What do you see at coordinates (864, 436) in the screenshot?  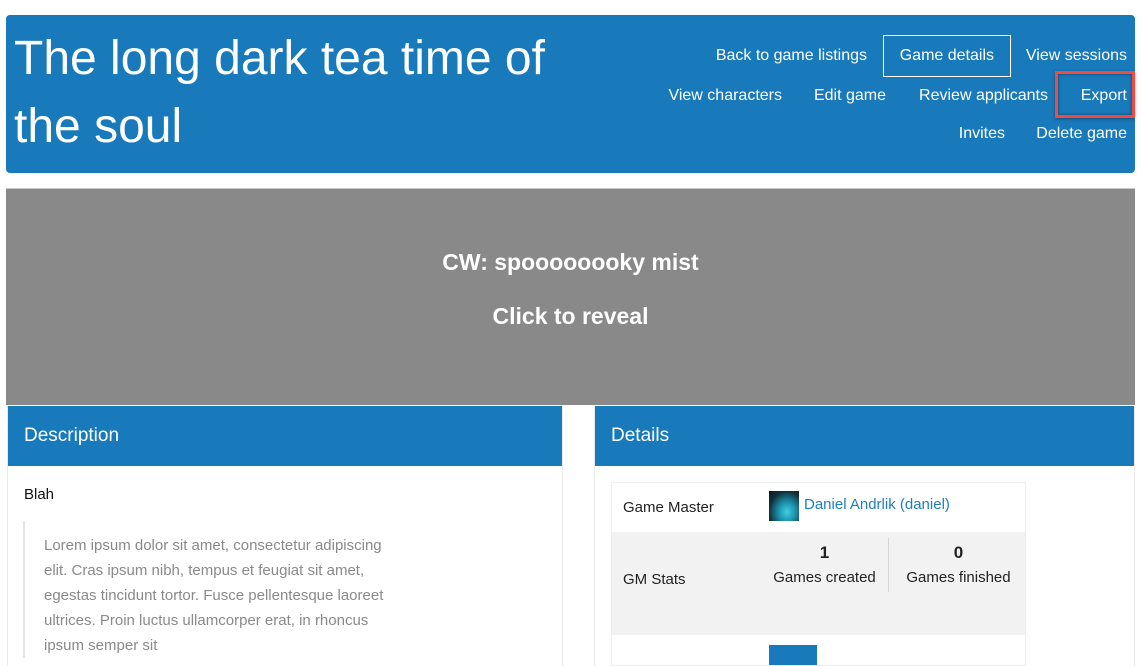 I see `details-heading: Details` at bounding box center [864, 436].